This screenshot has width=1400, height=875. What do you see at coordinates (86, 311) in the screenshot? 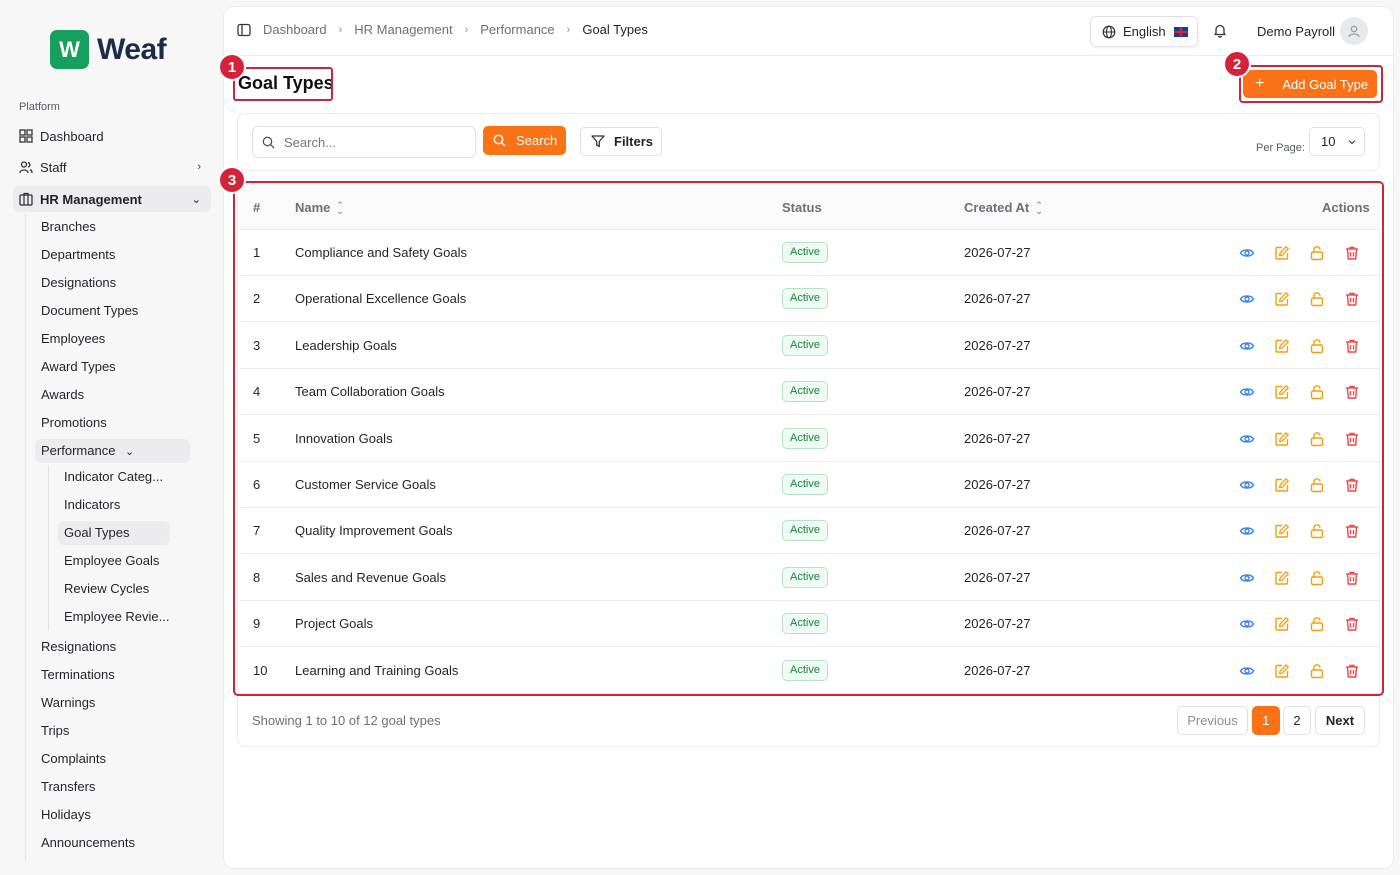
I see `sidebar-subitem: Document Types` at bounding box center [86, 311].